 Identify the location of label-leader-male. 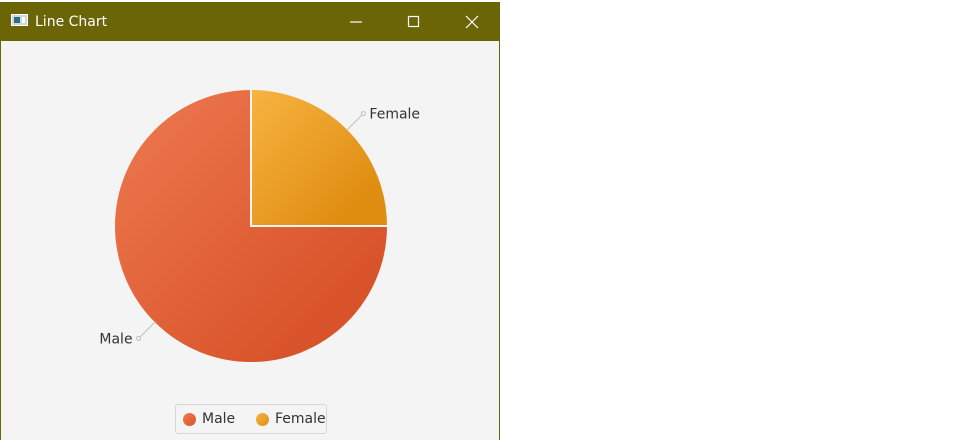
(147, 330).